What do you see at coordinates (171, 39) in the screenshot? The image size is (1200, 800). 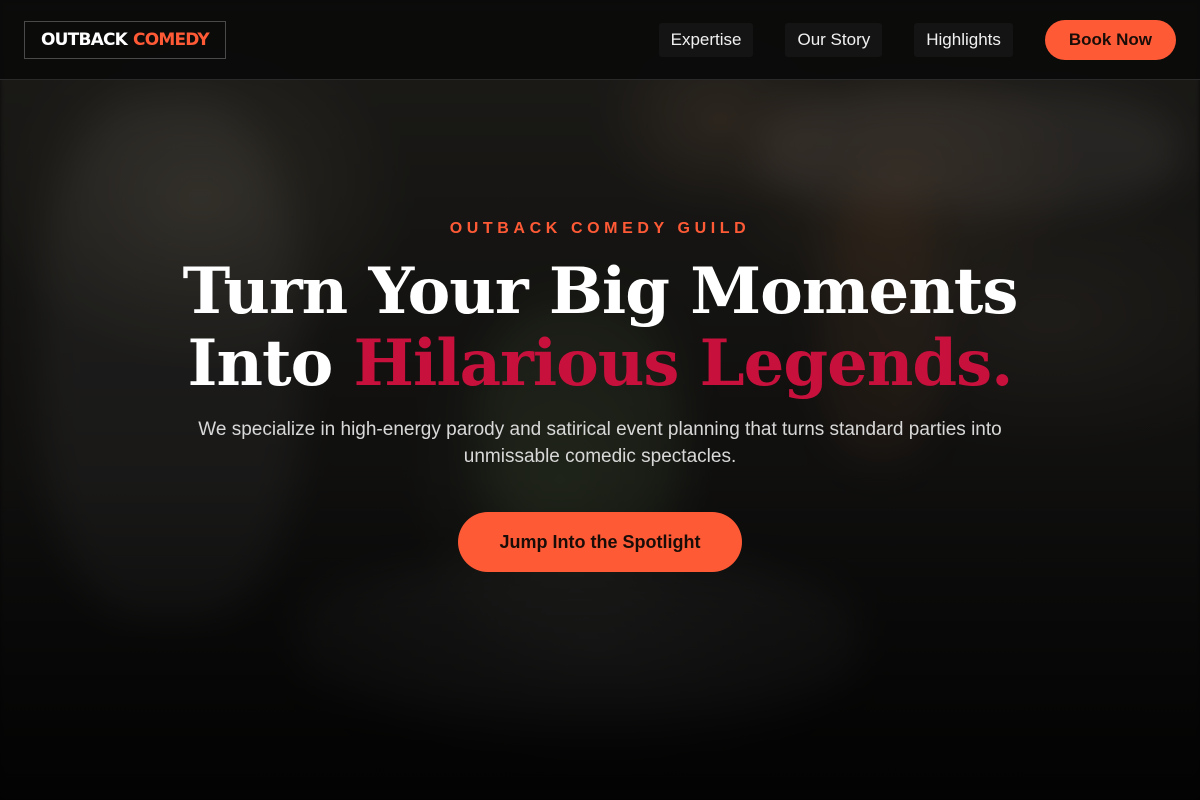 I see `logo-text-accent: COMEDY` at bounding box center [171, 39].